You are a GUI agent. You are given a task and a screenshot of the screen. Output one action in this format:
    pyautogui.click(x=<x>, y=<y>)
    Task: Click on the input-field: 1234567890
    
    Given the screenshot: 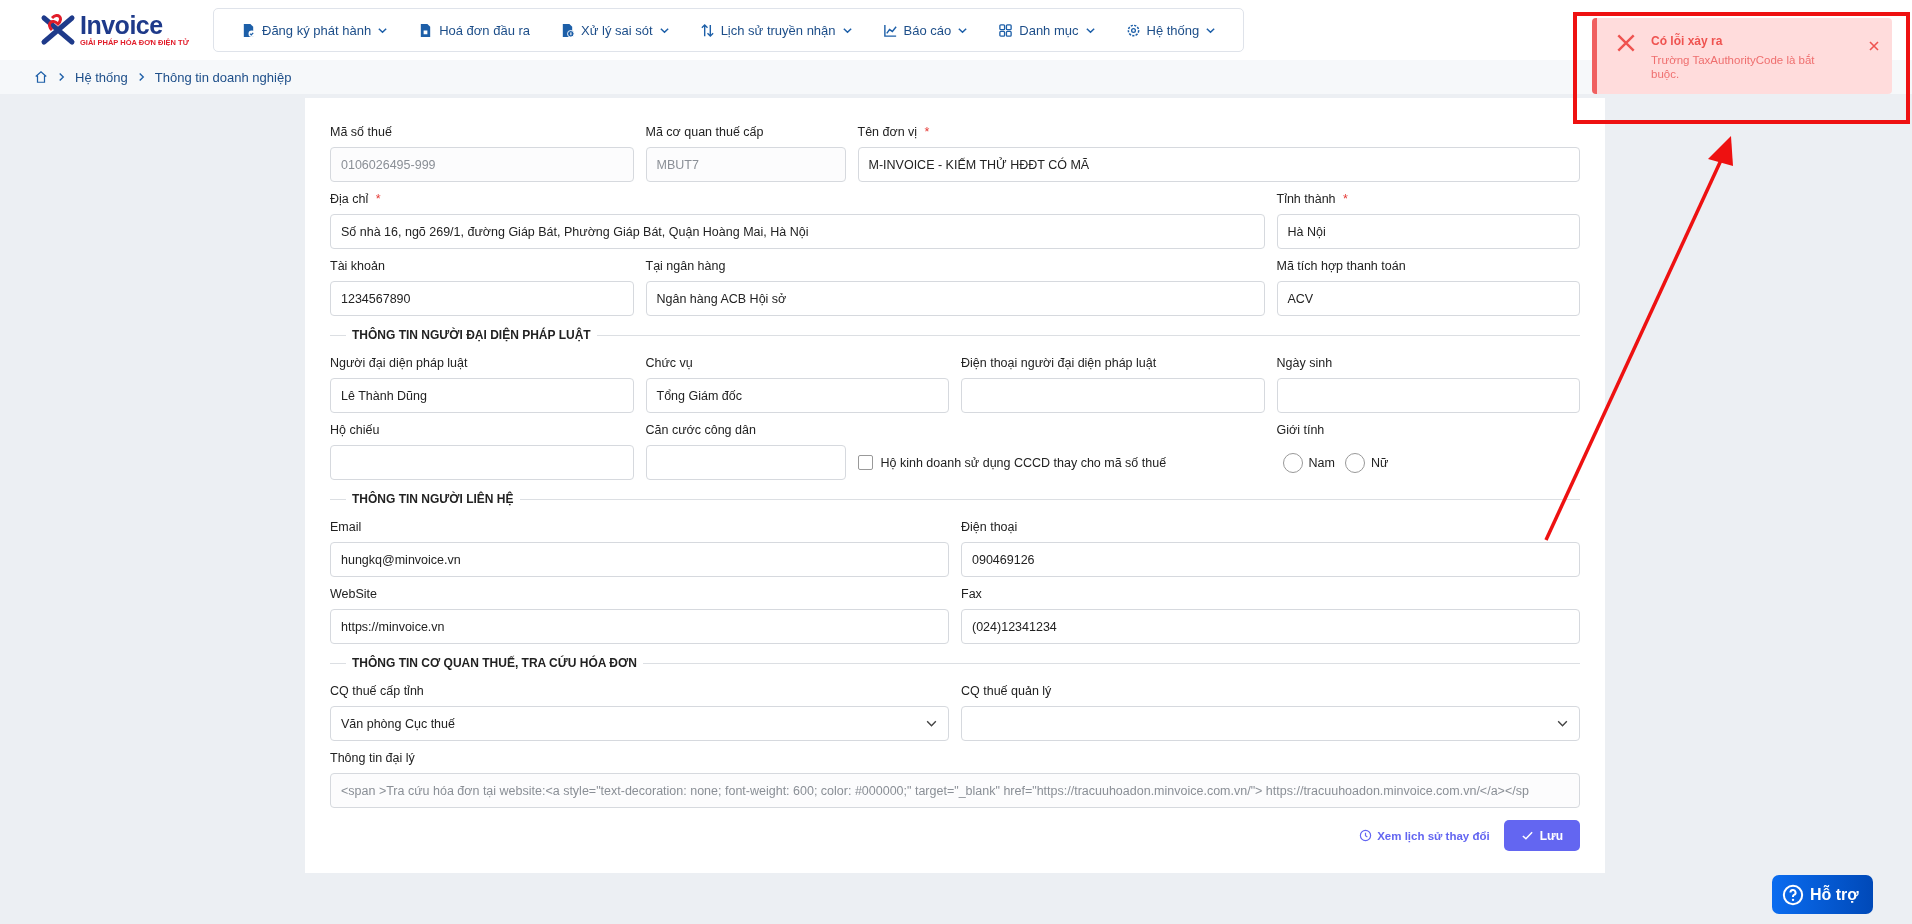 What is the action you would take?
    pyautogui.click(x=482, y=298)
    